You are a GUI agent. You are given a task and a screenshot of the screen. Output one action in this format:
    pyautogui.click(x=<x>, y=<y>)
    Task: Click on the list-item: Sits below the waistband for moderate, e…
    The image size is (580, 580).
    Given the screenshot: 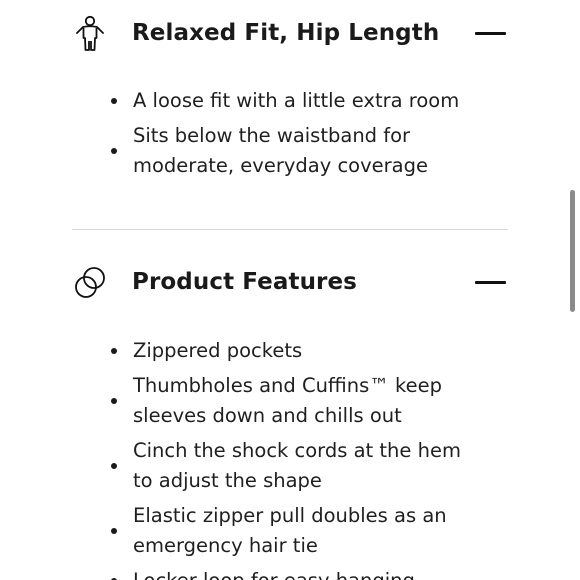 What is the action you would take?
    pyautogui.click(x=241, y=151)
    